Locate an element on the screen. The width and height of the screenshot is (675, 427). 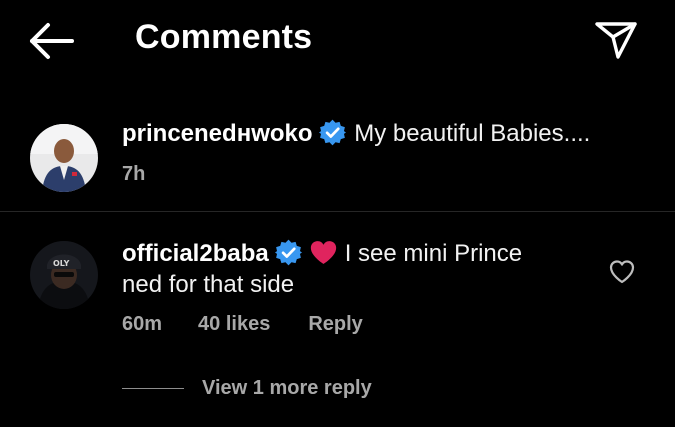
comment-username: official2baba is located at coordinates (195, 253).